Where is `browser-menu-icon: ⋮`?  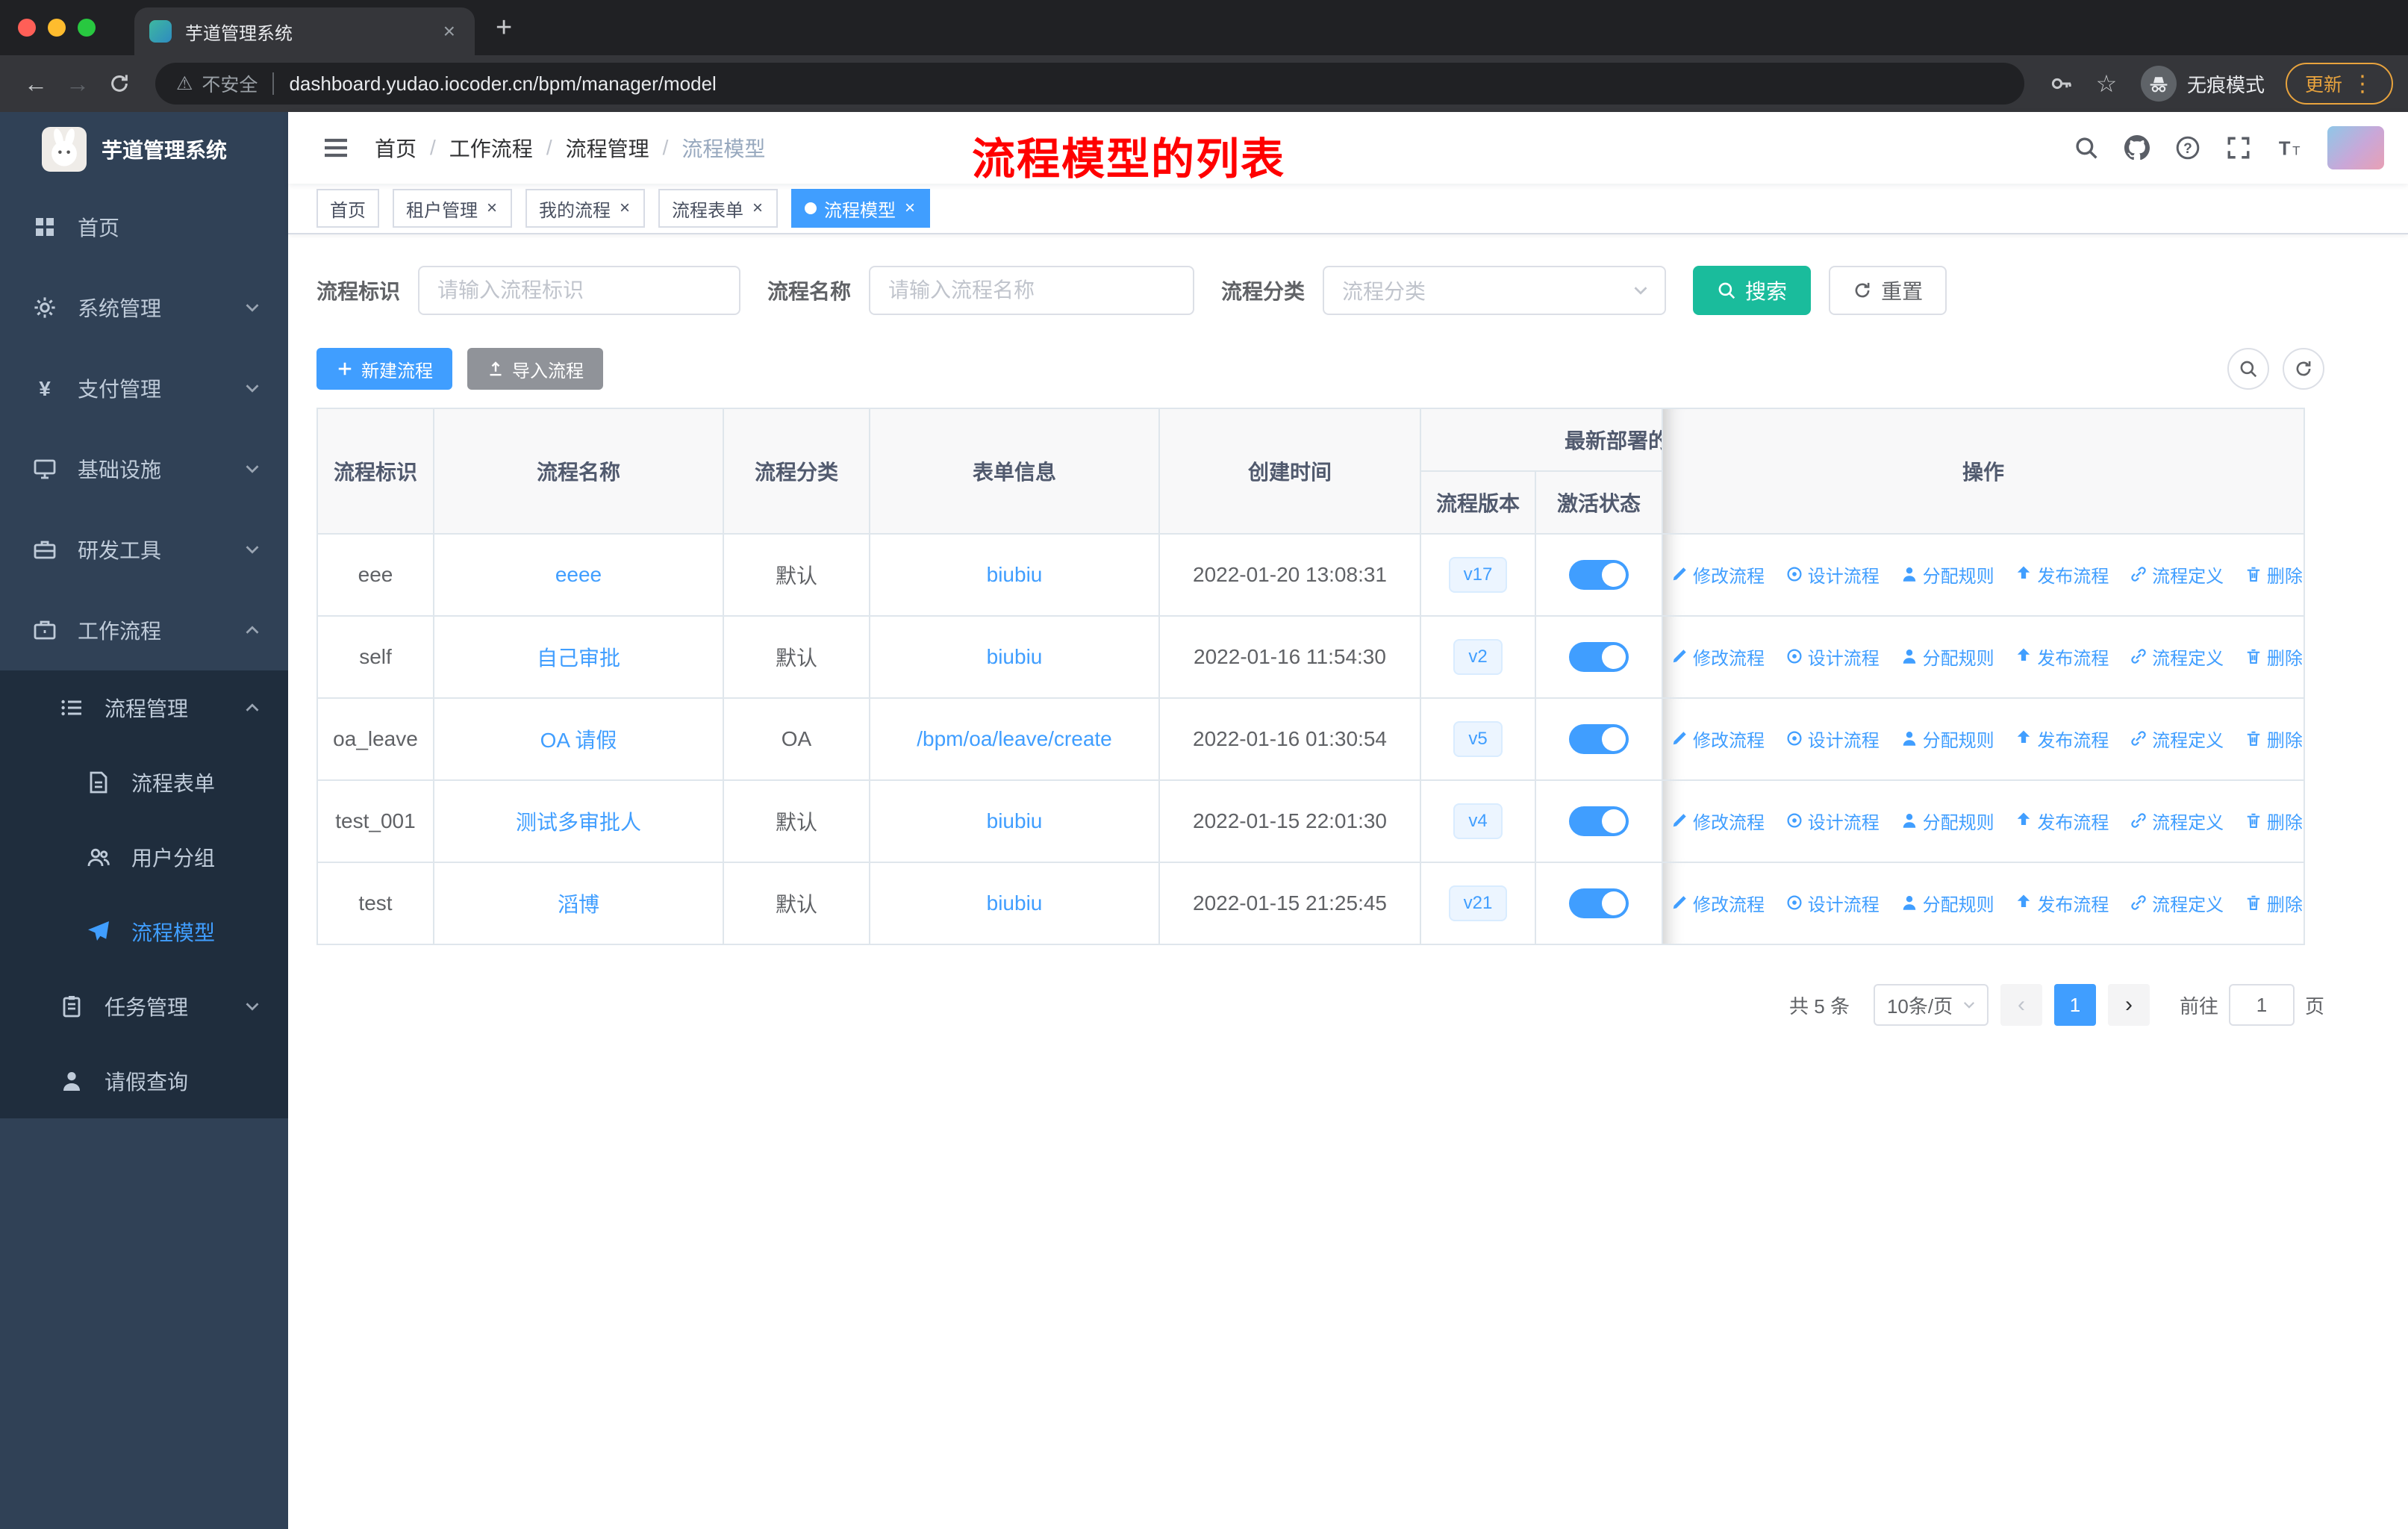 browser-menu-icon: ⋮ is located at coordinates (2362, 84).